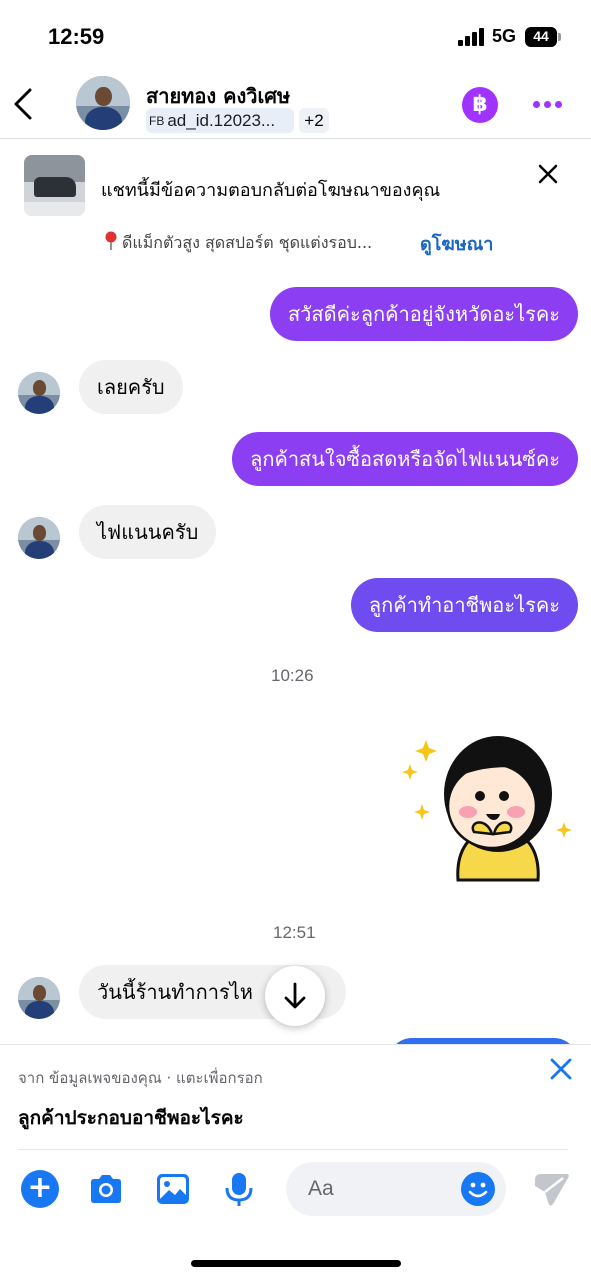 The image size is (591, 1280). What do you see at coordinates (140, 1078) in the screenshot?
I see `suggestion-source: จาก ข้อมูลเพจของคุณ · แตะเพื่อกรอก` at bounding box center [140, 1078].